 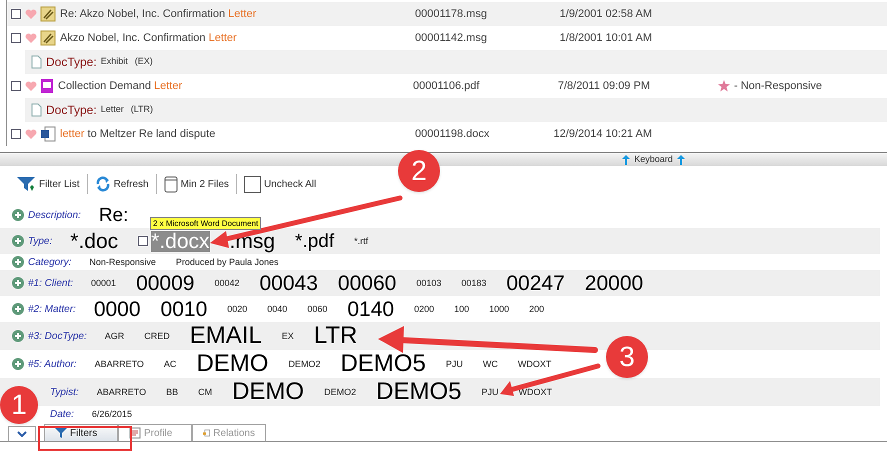 What do you see at coordinates (52, 309) in the screenshot?
I see `filter-label: #2: Matter:` at bounding box center [52, 309].